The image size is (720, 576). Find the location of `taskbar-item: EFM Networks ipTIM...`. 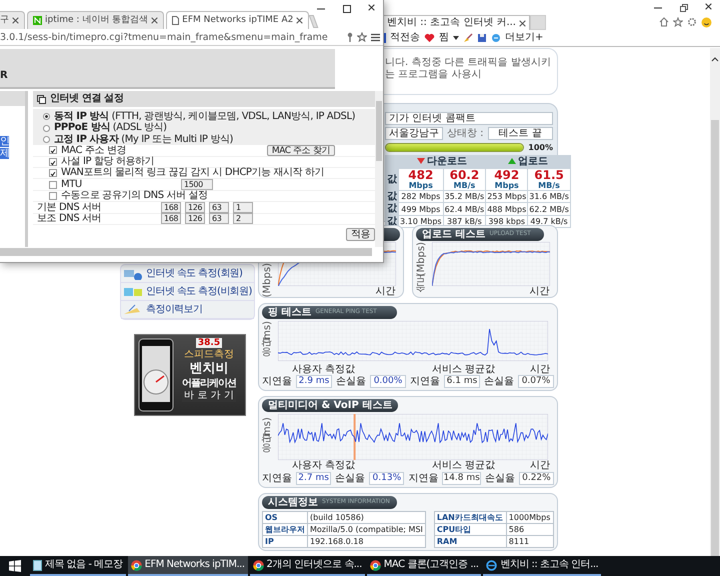

taskbar-item: EFM Networks ipTIM... is located at coordinates (188, 566).